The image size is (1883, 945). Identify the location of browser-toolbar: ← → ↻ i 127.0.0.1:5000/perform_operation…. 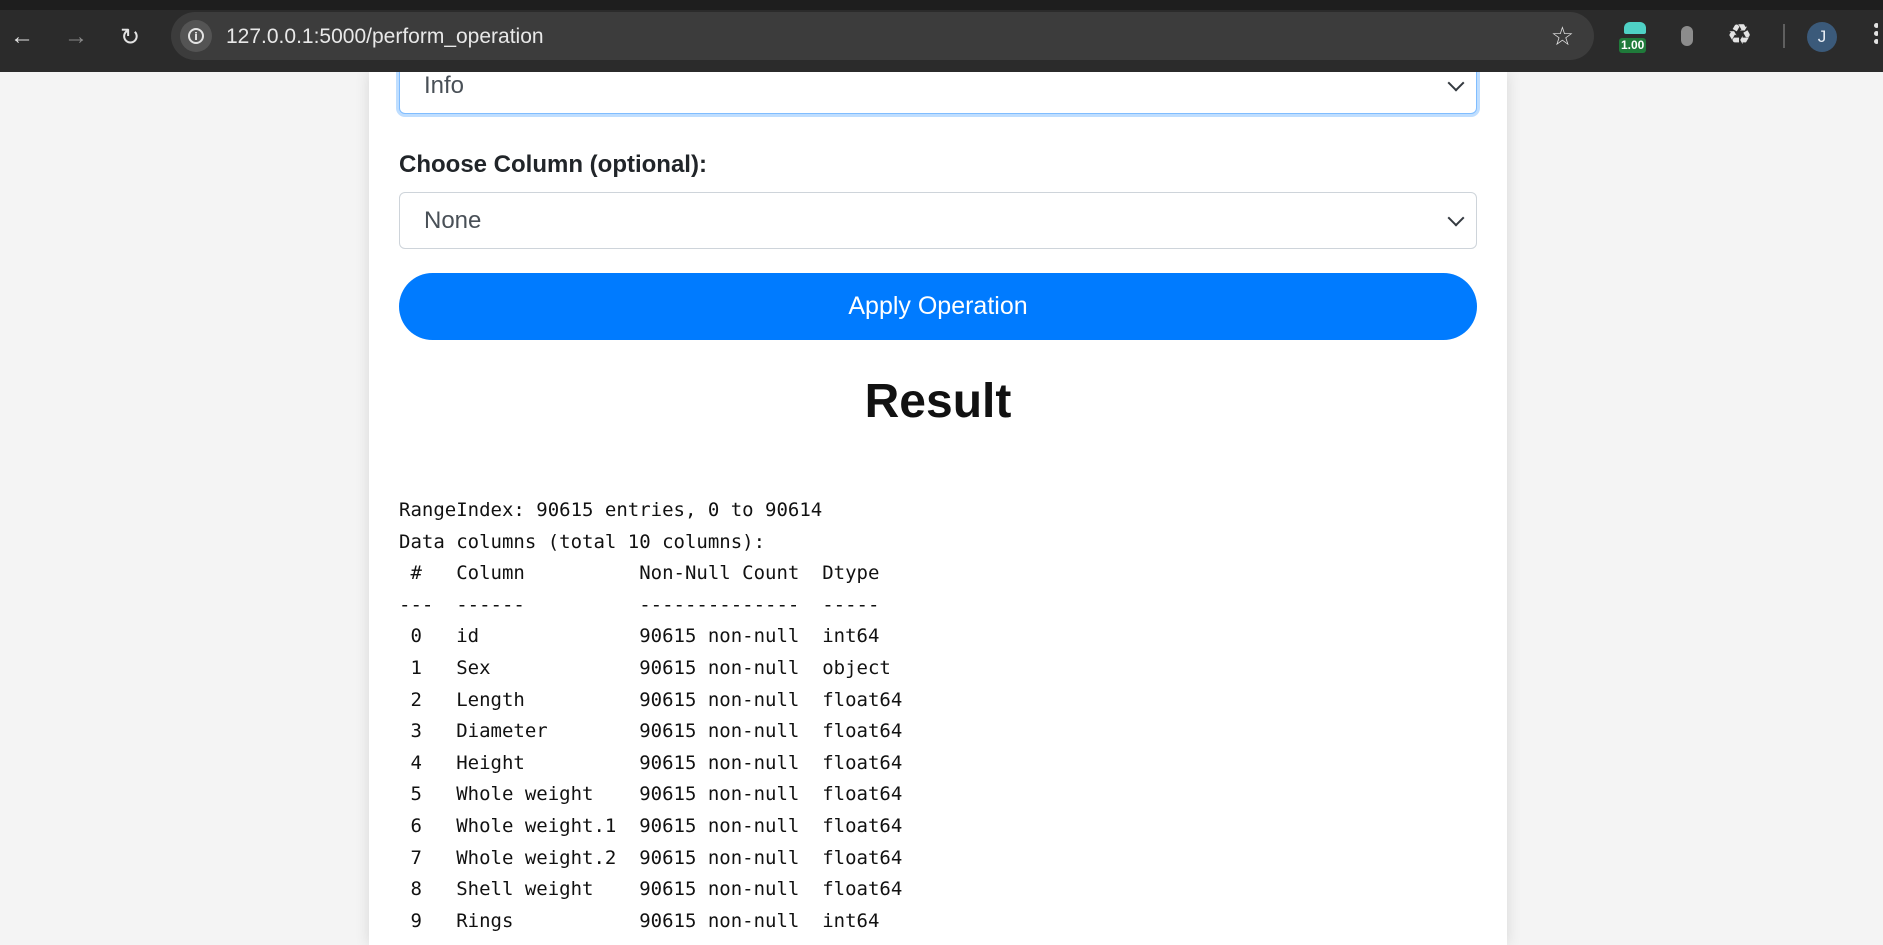
(941, 36).